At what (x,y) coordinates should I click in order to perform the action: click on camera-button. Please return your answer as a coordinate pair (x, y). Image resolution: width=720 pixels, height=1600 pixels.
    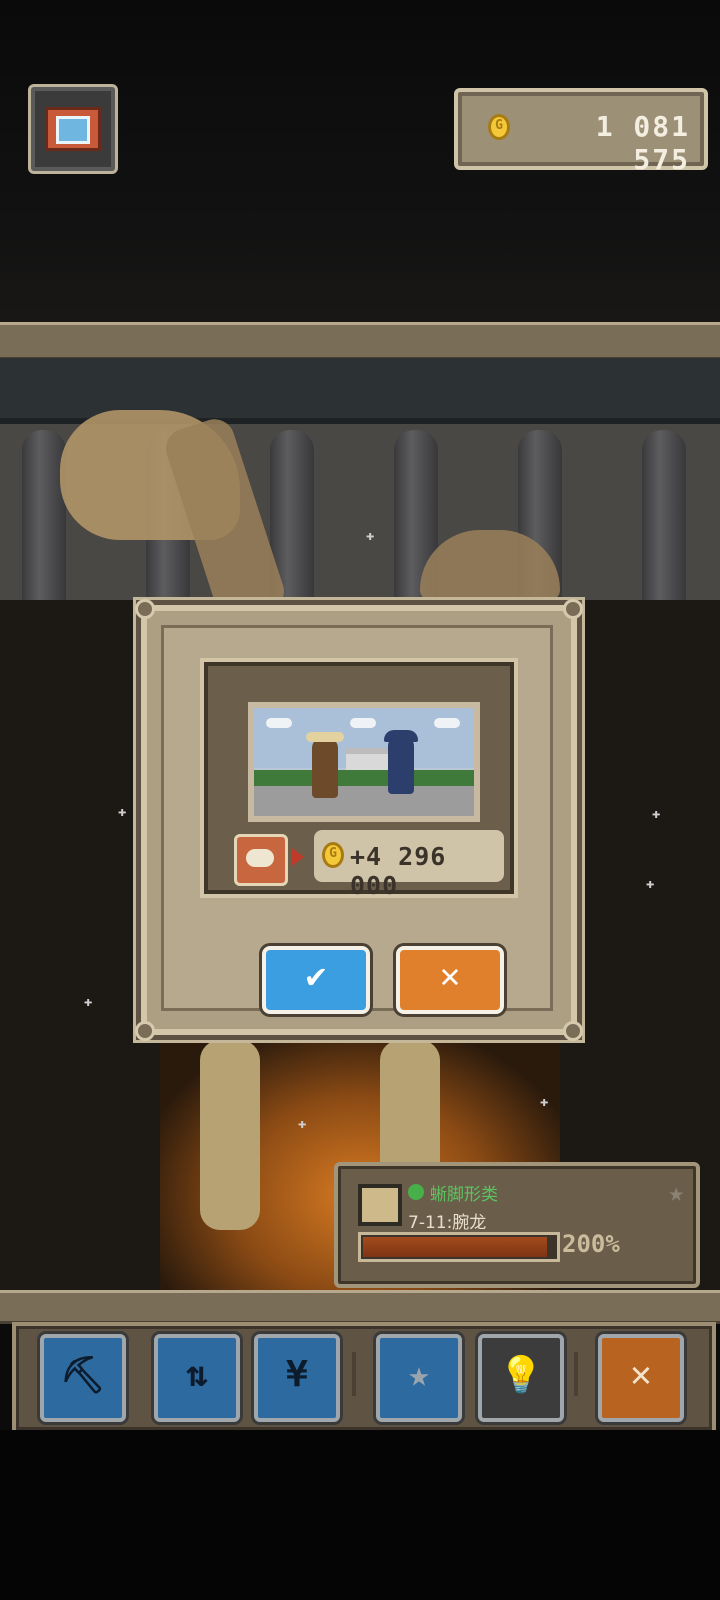
    Looking at the image, I should click on (73, 129).